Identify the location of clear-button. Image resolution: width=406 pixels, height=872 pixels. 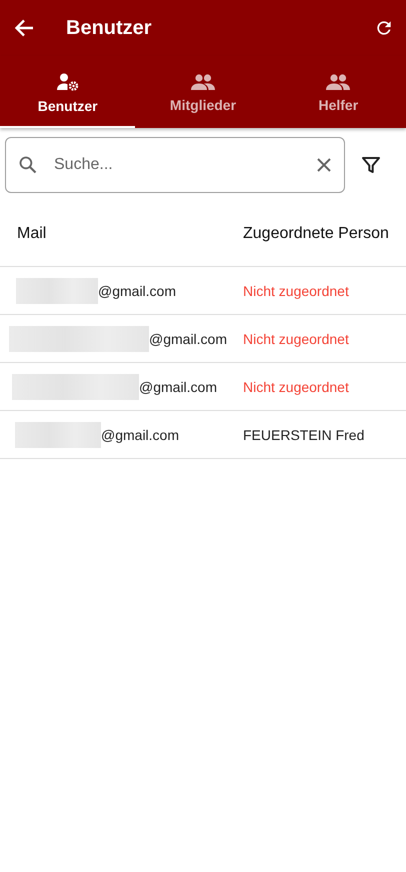
(324, 165).